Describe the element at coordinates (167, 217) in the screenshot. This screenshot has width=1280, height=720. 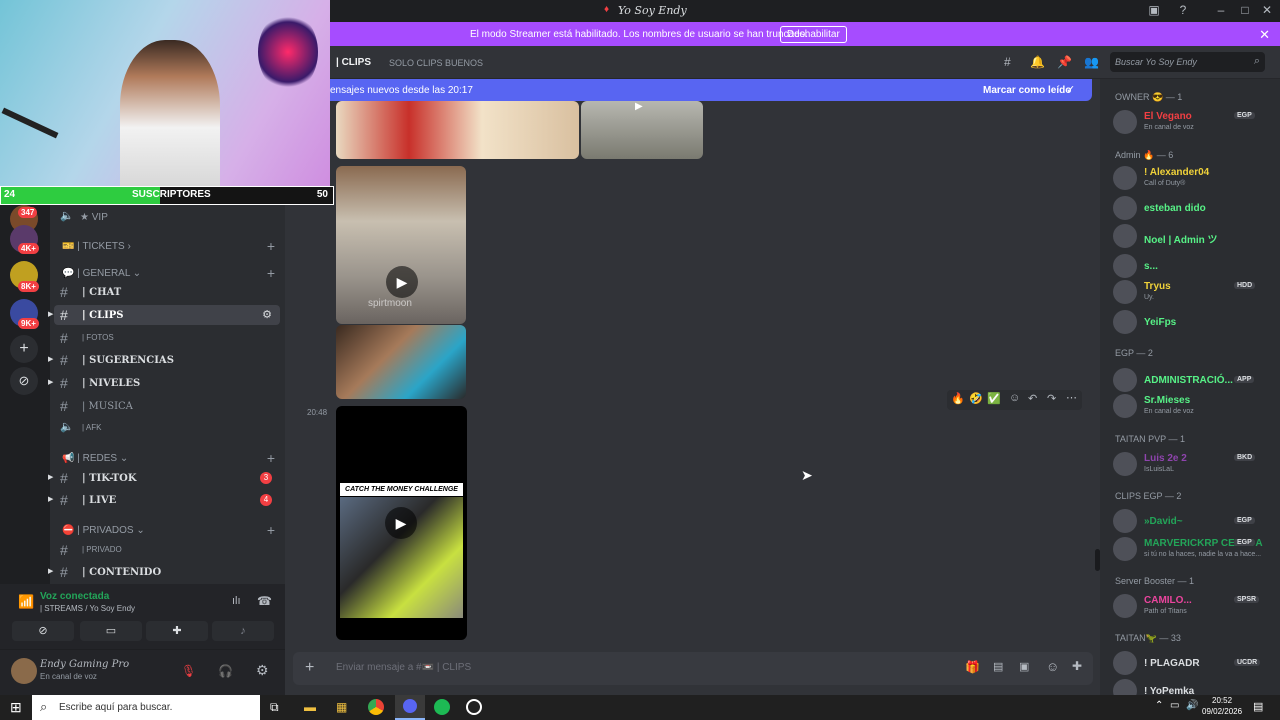
I see `channel-vip: 🔈 ★ VIP` at that location.